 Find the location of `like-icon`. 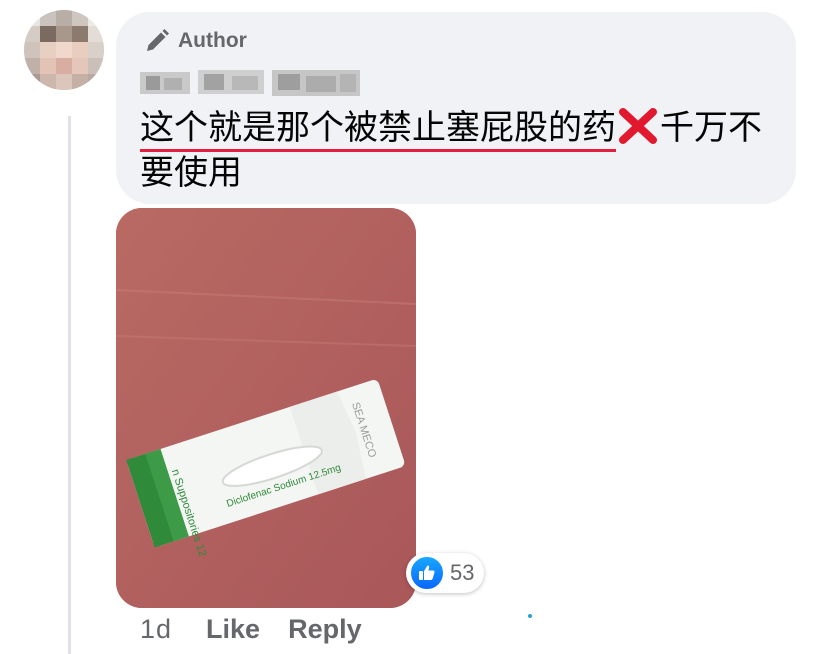

like-icon is located at coordinates (427, 573).